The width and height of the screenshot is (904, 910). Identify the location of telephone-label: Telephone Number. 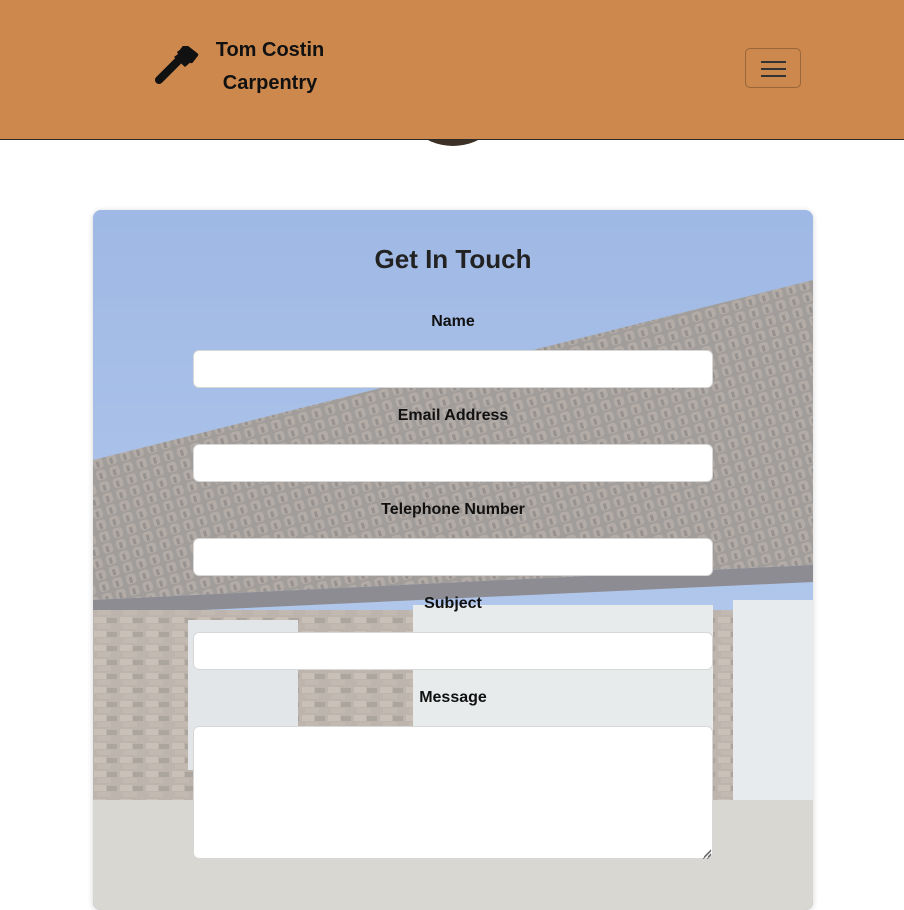
(453, 509).